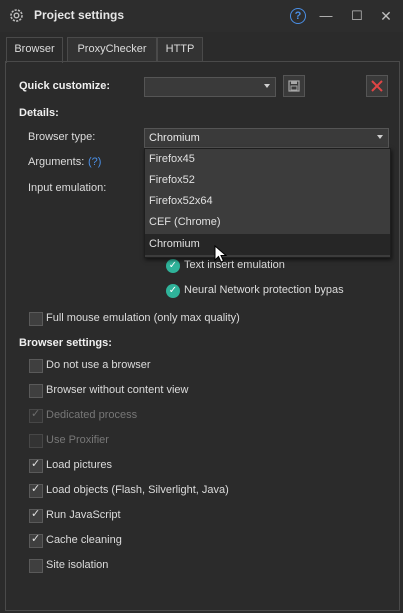  I want to click on dropdown-option-firefox45: Firefox45, so click(267, 159).